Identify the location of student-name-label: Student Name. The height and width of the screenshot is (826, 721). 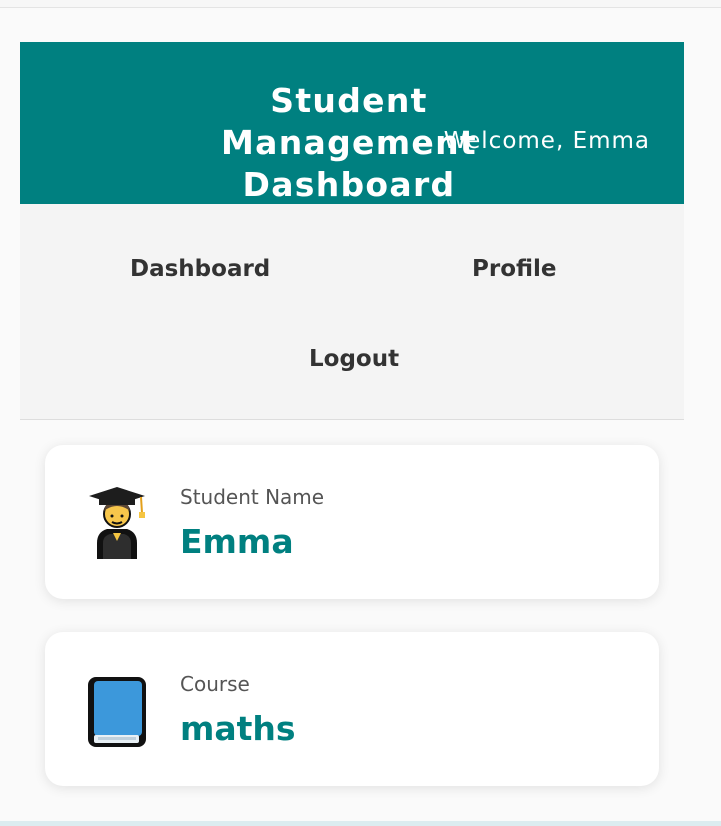
(252, 497).